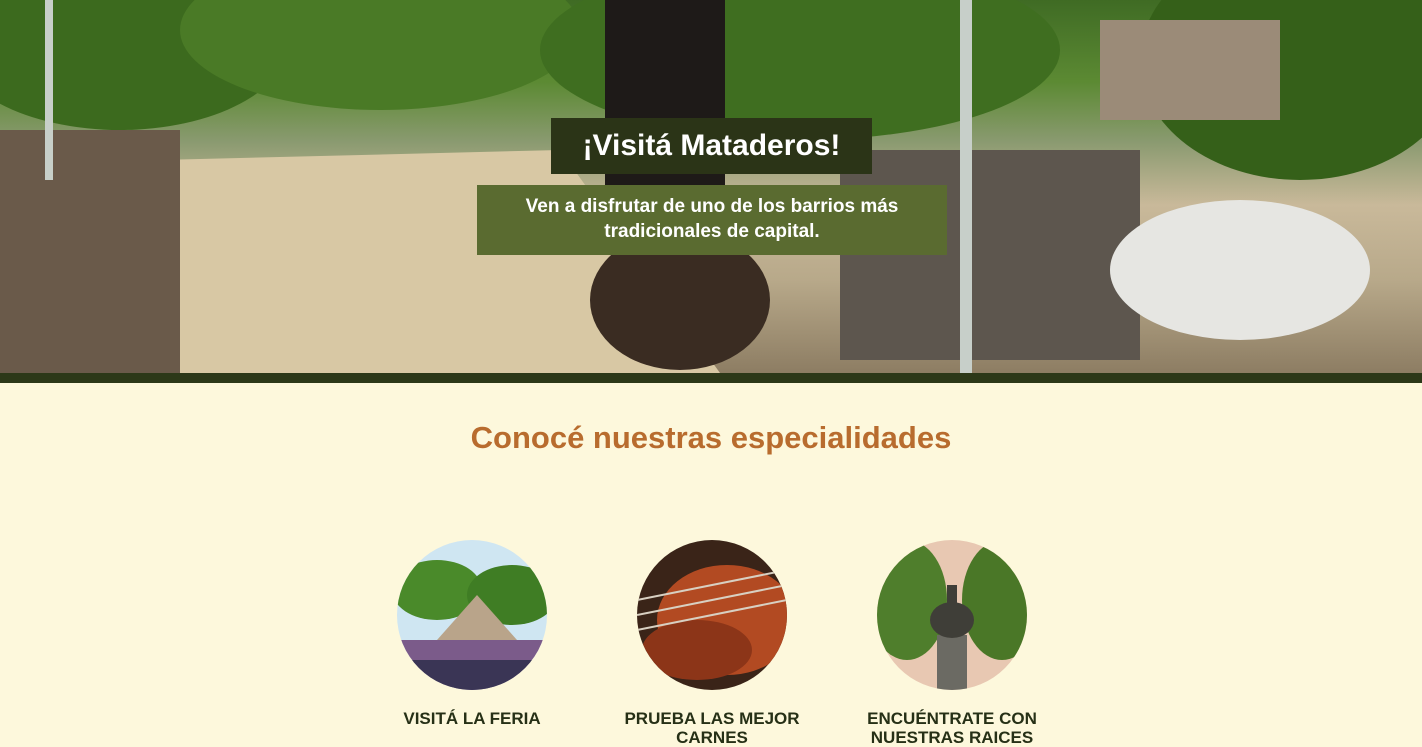 Image resolution: width=1422 pixels, height=747 pixels. Describe the element at coordinates (711, 437) in the screenshot. I see `specialties-heading: Conocé nuestras especialidades` at that location.